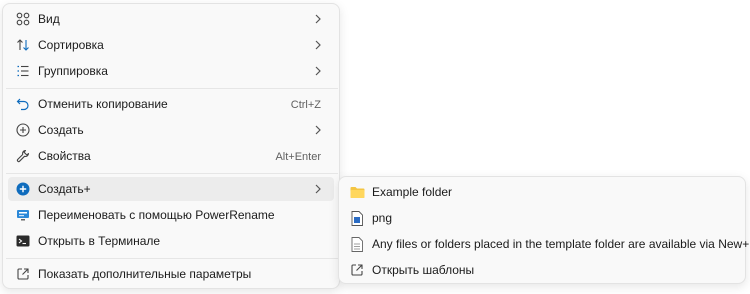  I want to click on folder-icon, so click(357, 192).